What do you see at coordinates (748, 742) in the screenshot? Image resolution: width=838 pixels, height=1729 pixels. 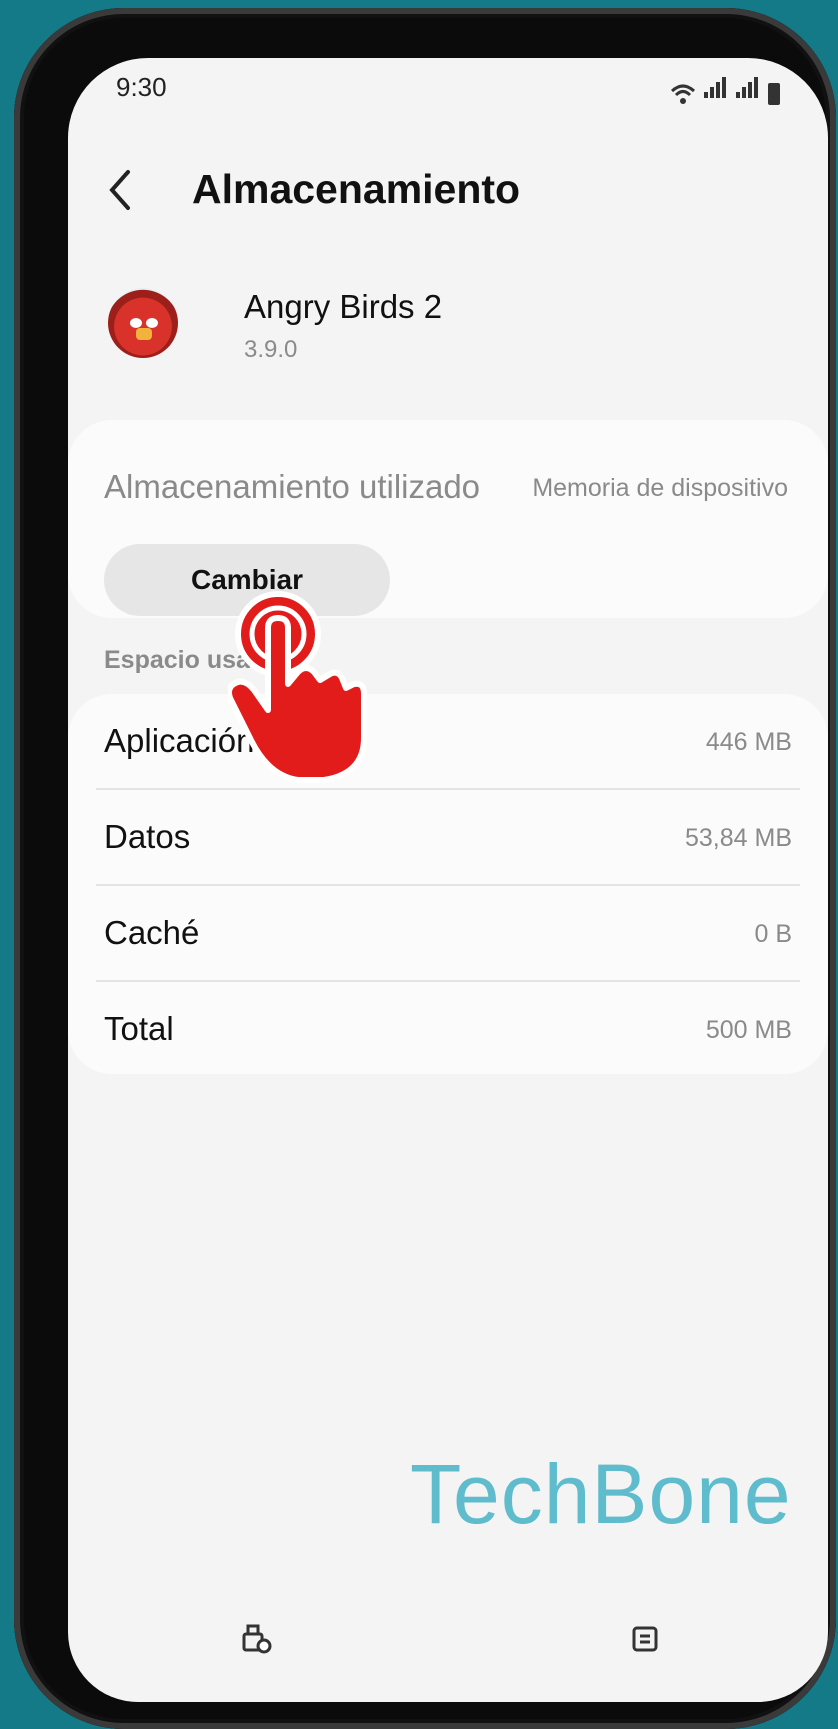 I see `row-value: 446 MB` at bounding box center [748, 742].